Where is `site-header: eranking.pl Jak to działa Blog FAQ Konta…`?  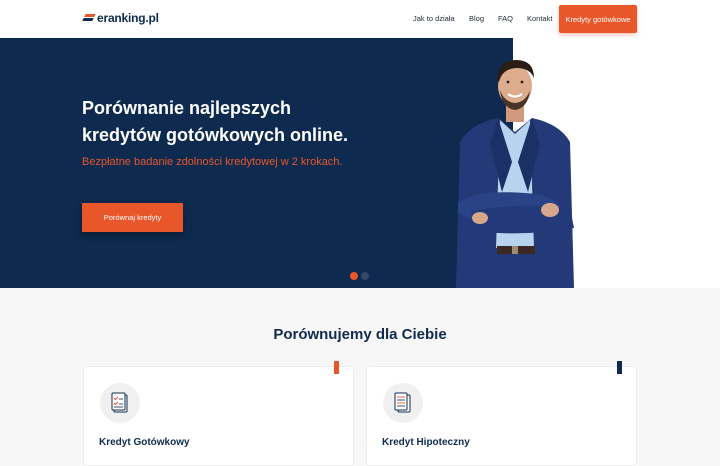 site-header: eranking.pl Jak to działa Blog FAQ Konta… is located at coordinates (360, 19).